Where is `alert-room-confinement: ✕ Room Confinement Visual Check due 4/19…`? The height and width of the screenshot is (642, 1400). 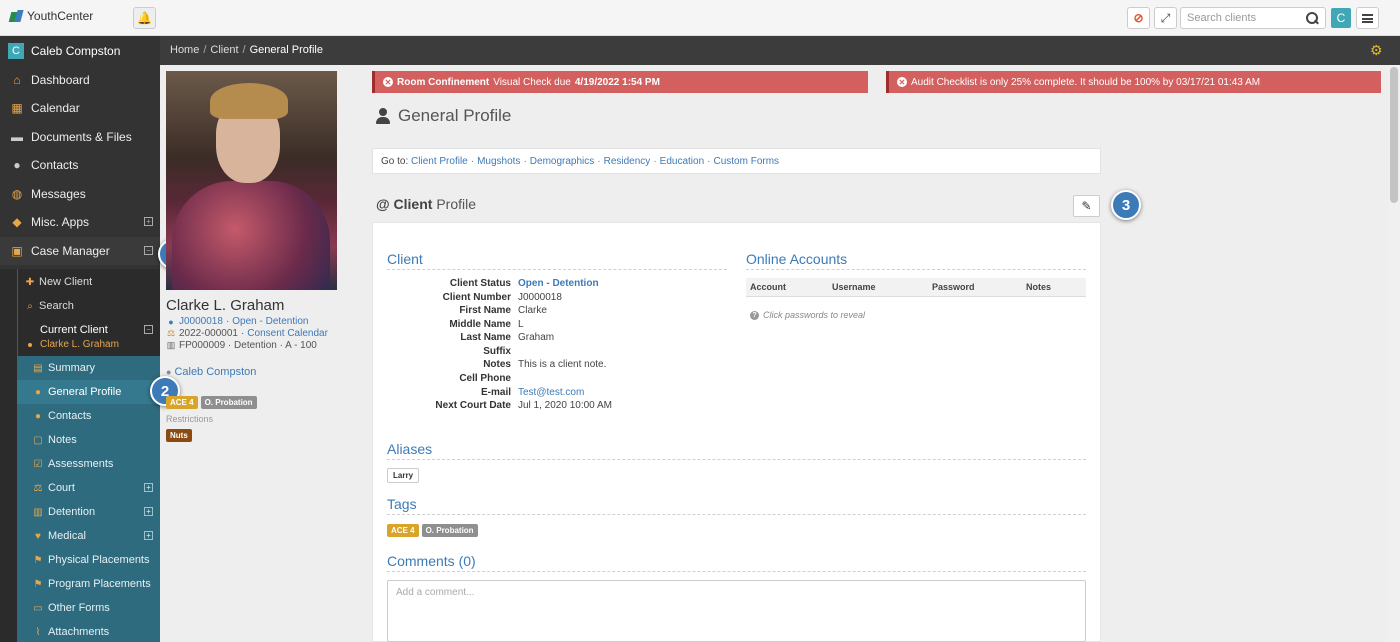
alert-room-confinement: ✕ Room Confinement Visual Check due 4/19… is located at coordinates (620, 82).